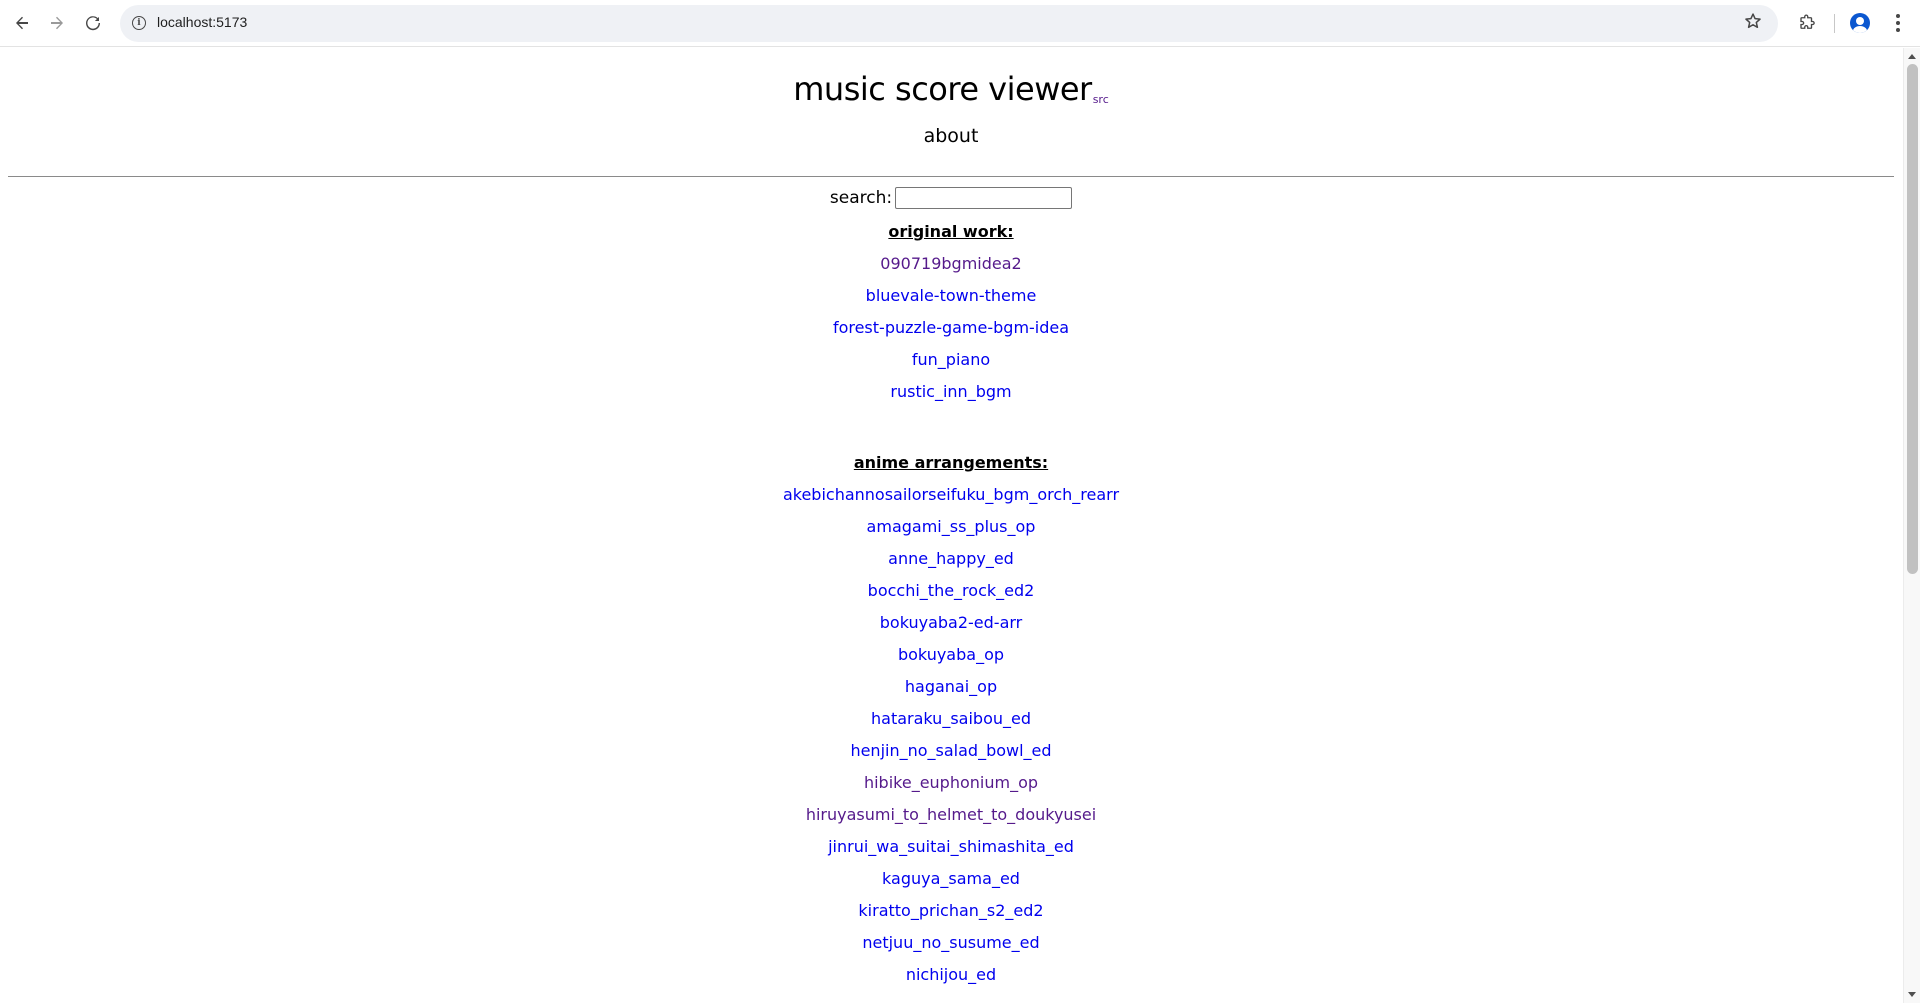  I want to click on src-link: src, so click(1101, 99).